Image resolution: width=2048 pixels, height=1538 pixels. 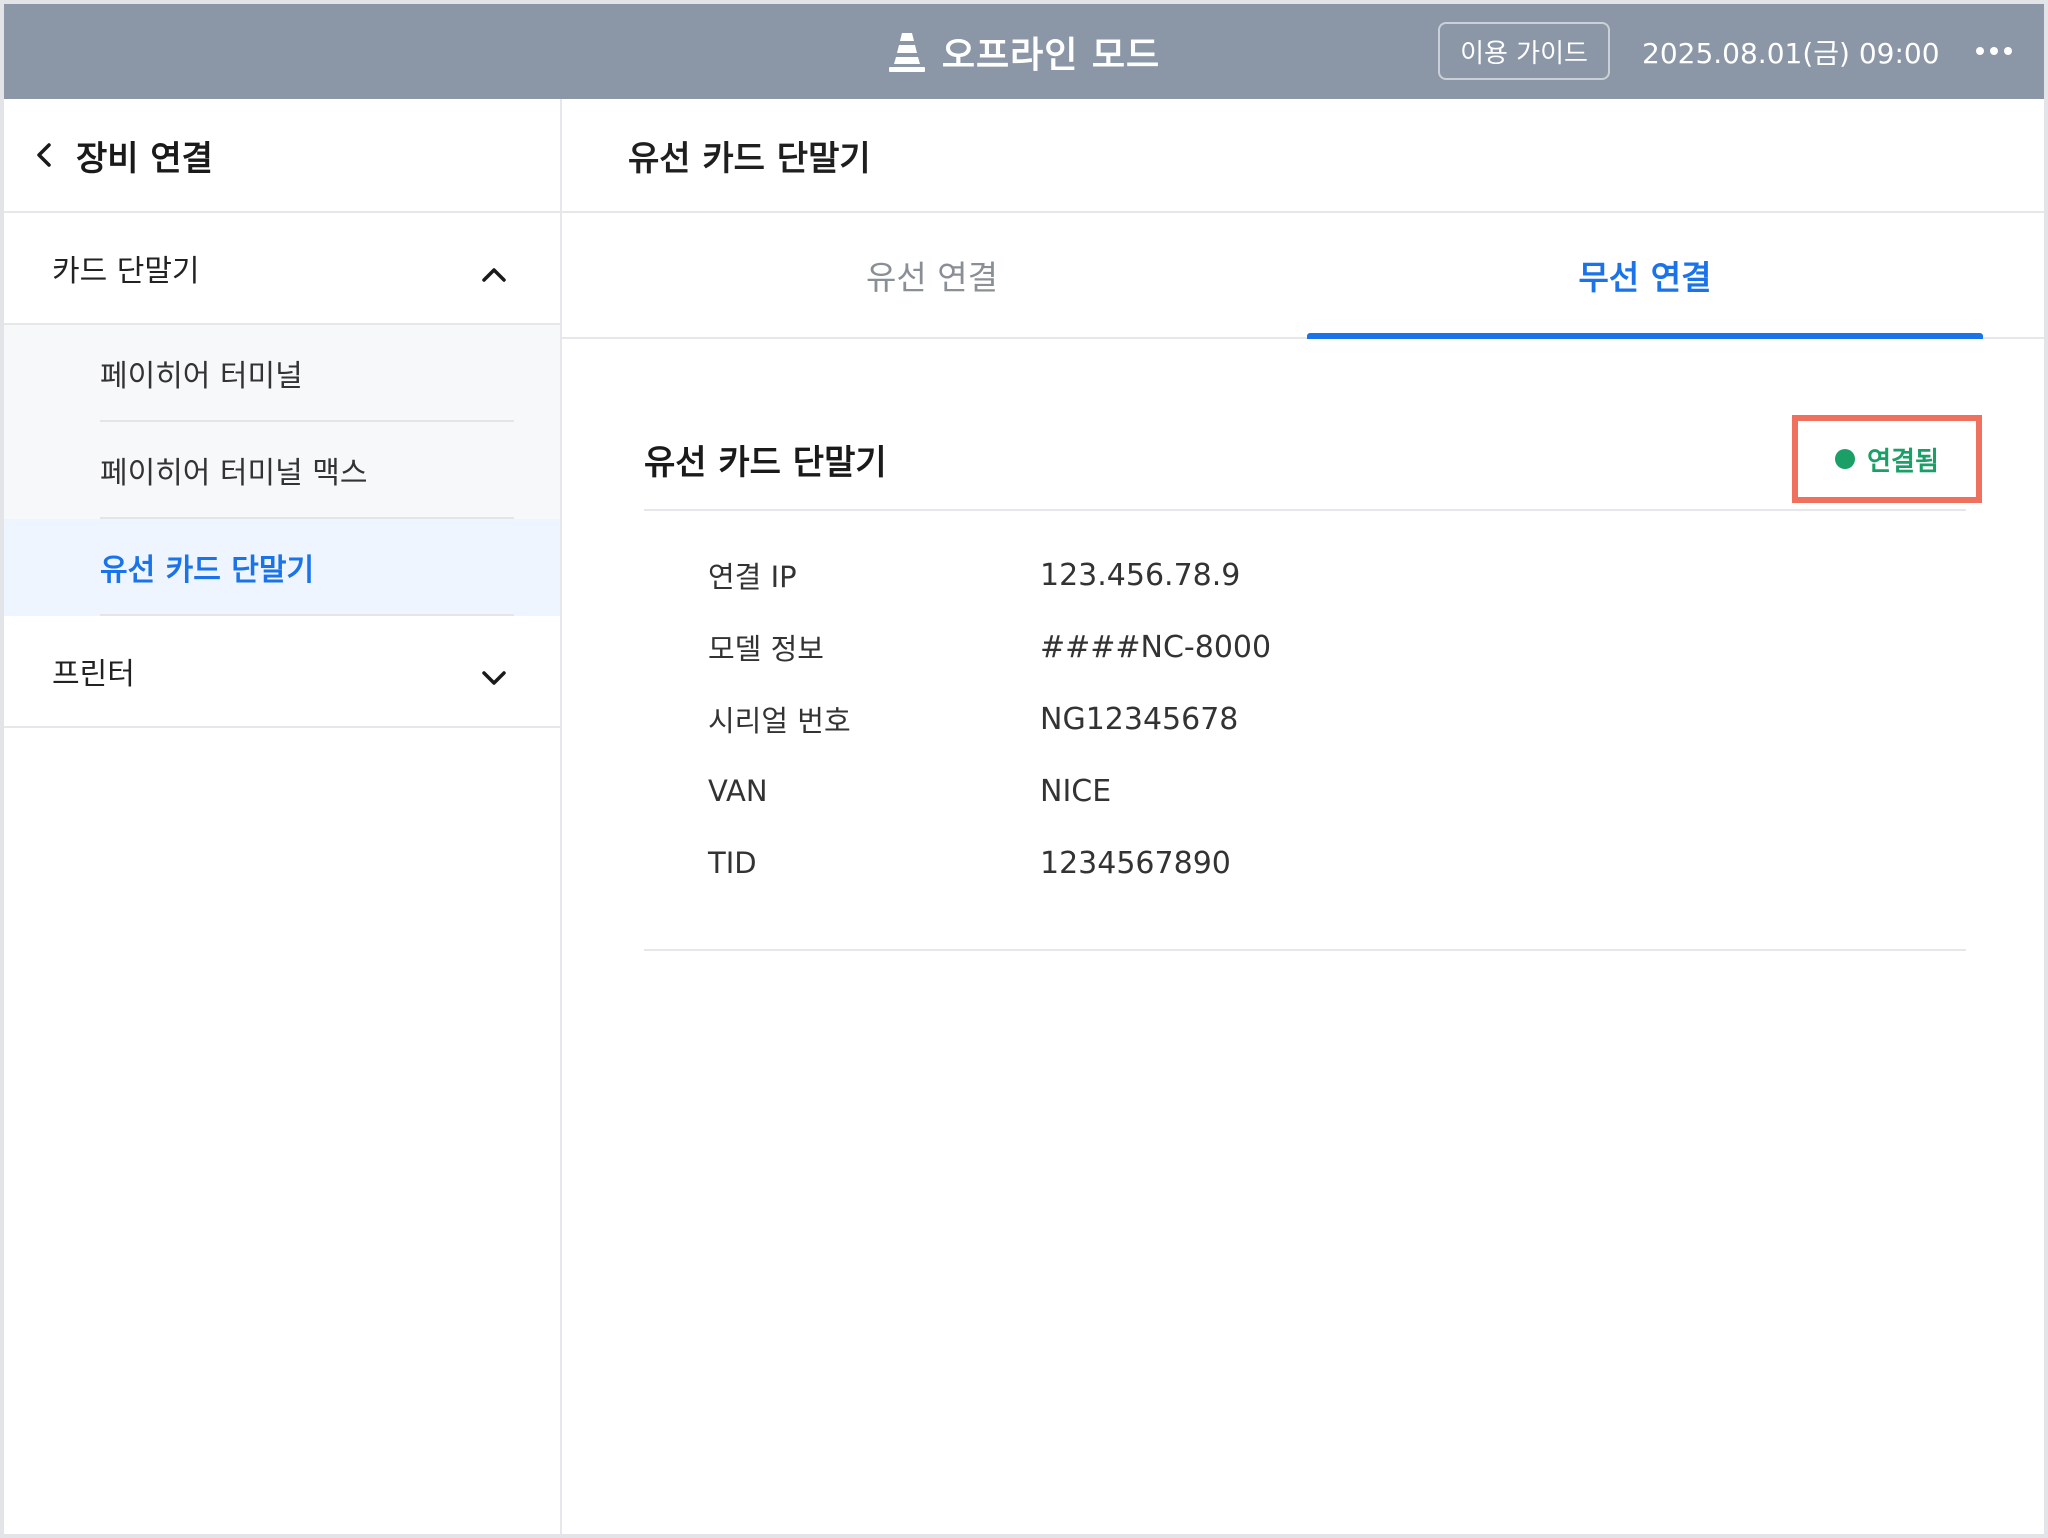 I want to click on tab-wired-connection: 유선 연결, so click(x=932, y=275).